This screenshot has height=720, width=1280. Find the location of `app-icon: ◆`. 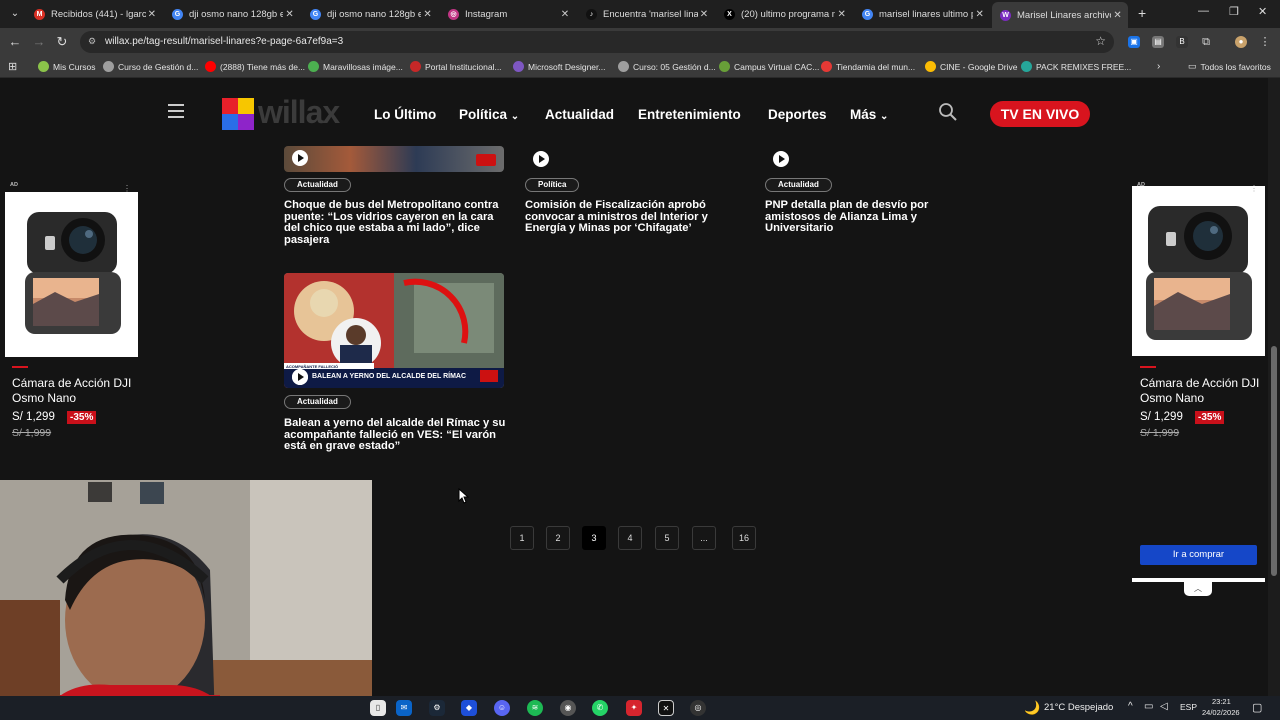

app-icon: ◆ is located at coordinates (469, 708).